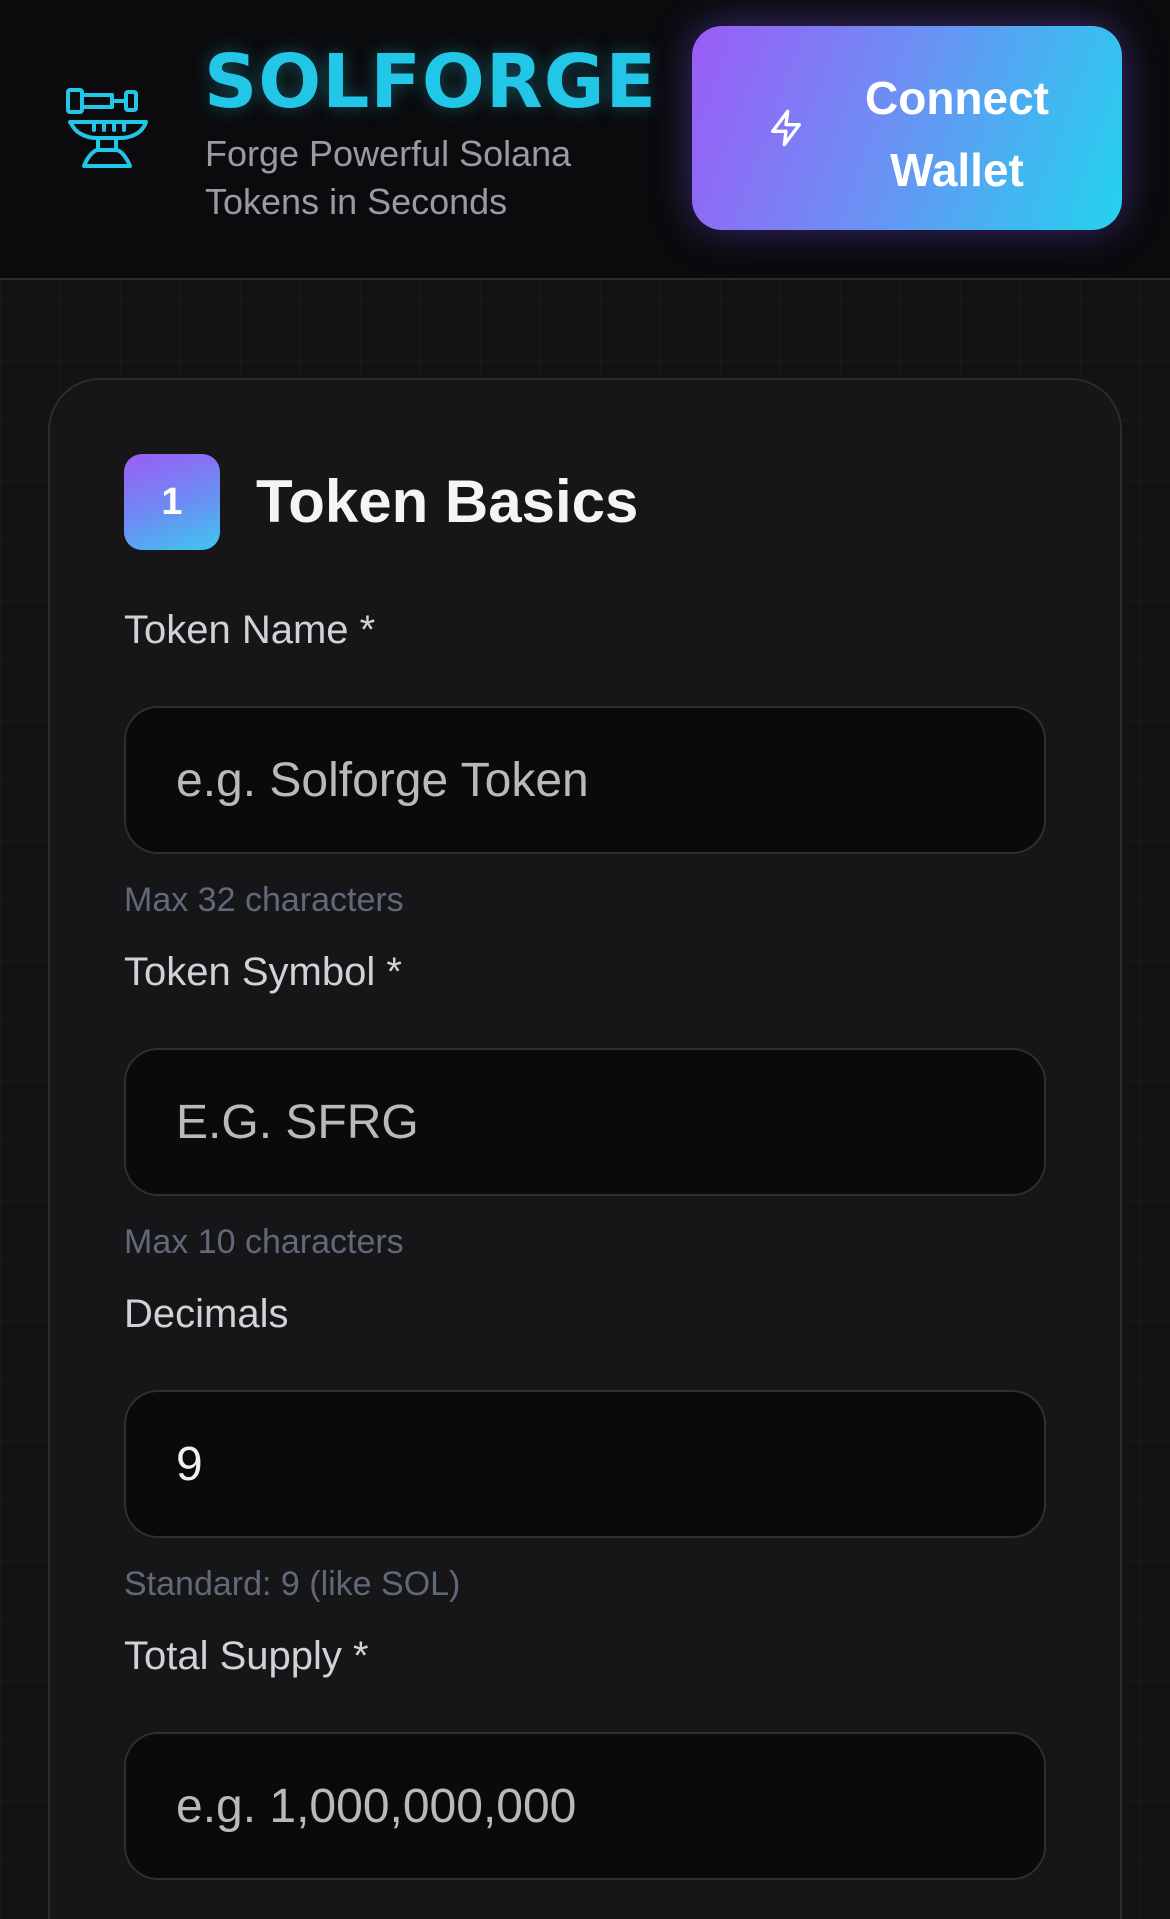  Describe the element at coordinates (786, 128) in the screenshot. I see `lightning-bolt-icon` at that location.